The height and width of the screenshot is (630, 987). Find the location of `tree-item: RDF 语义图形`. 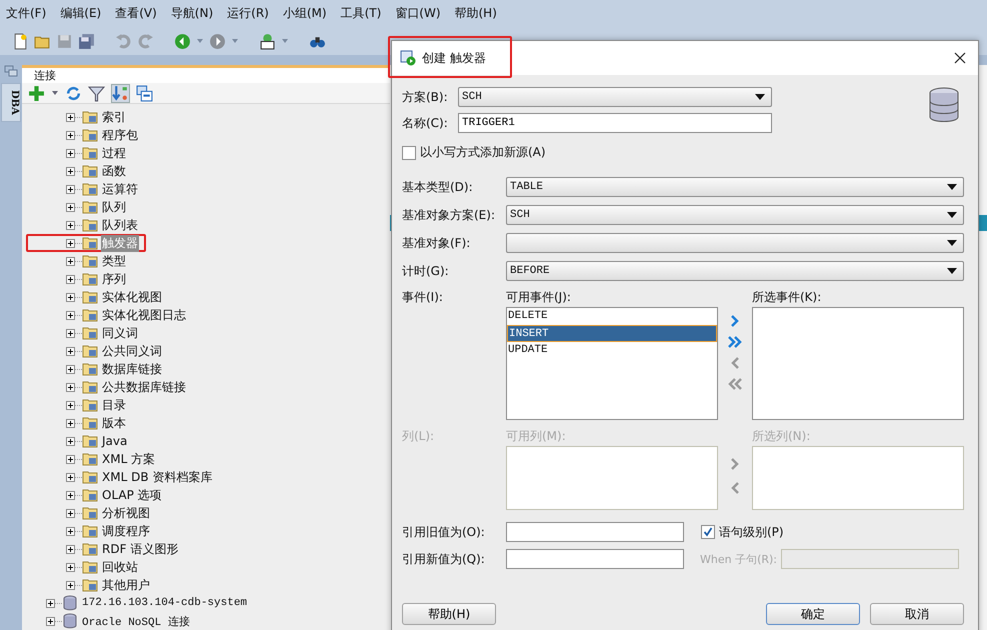

tree-item: RDF 语义图形 is located at coordinates (140, 549).